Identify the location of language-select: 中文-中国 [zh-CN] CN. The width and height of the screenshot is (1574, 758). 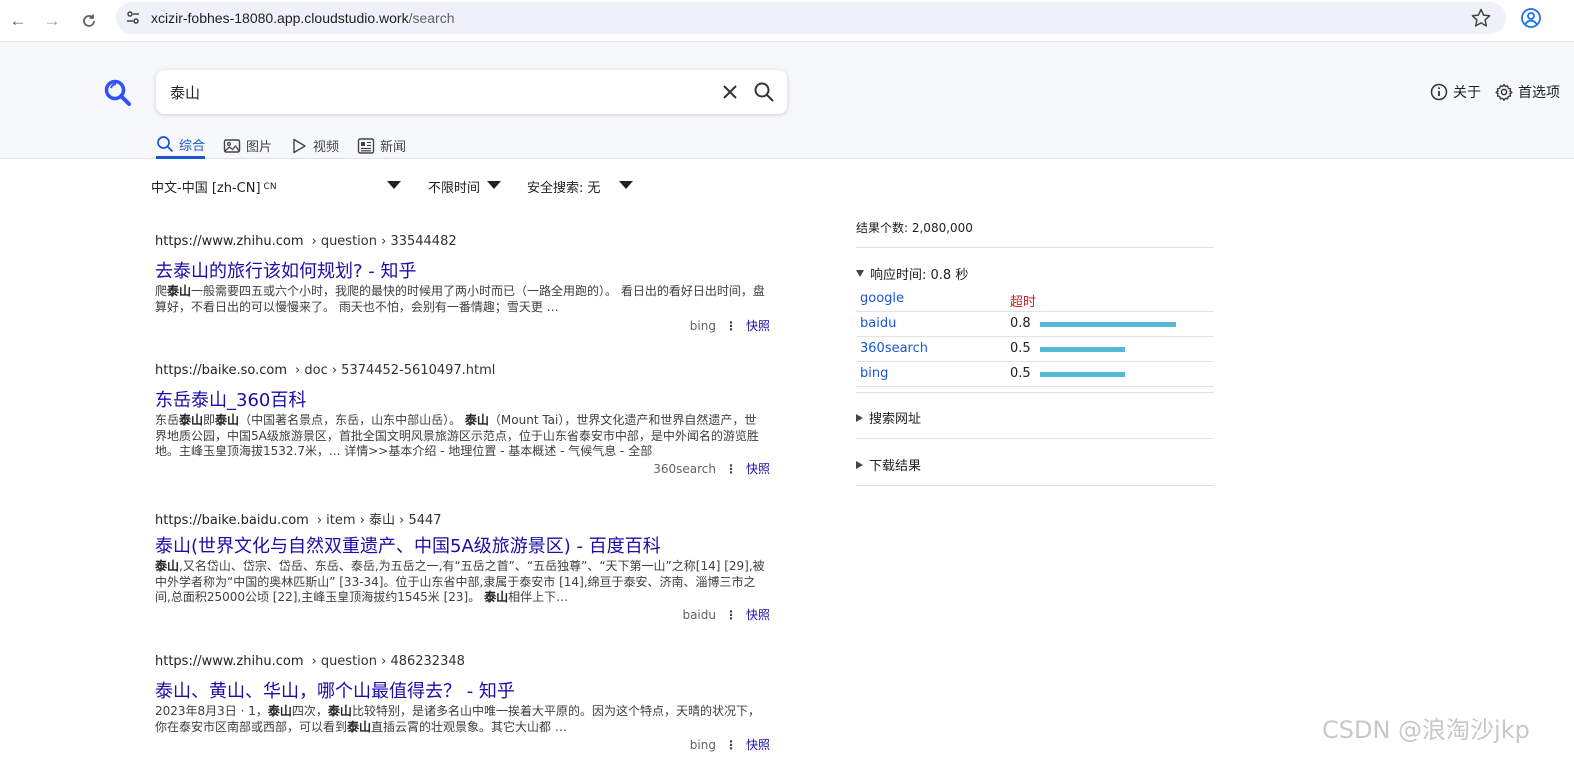
(277, 186).